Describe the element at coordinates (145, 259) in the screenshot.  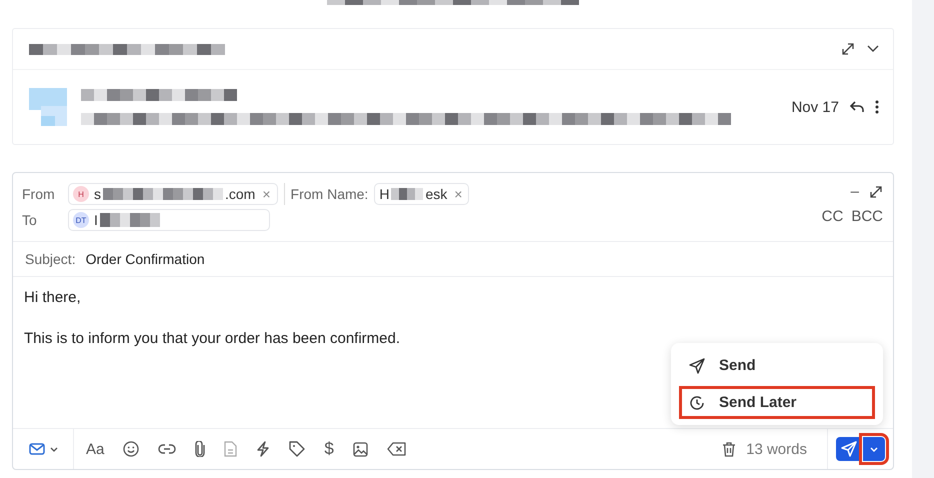
I see `subject-text: Order Confirmation` at that location.